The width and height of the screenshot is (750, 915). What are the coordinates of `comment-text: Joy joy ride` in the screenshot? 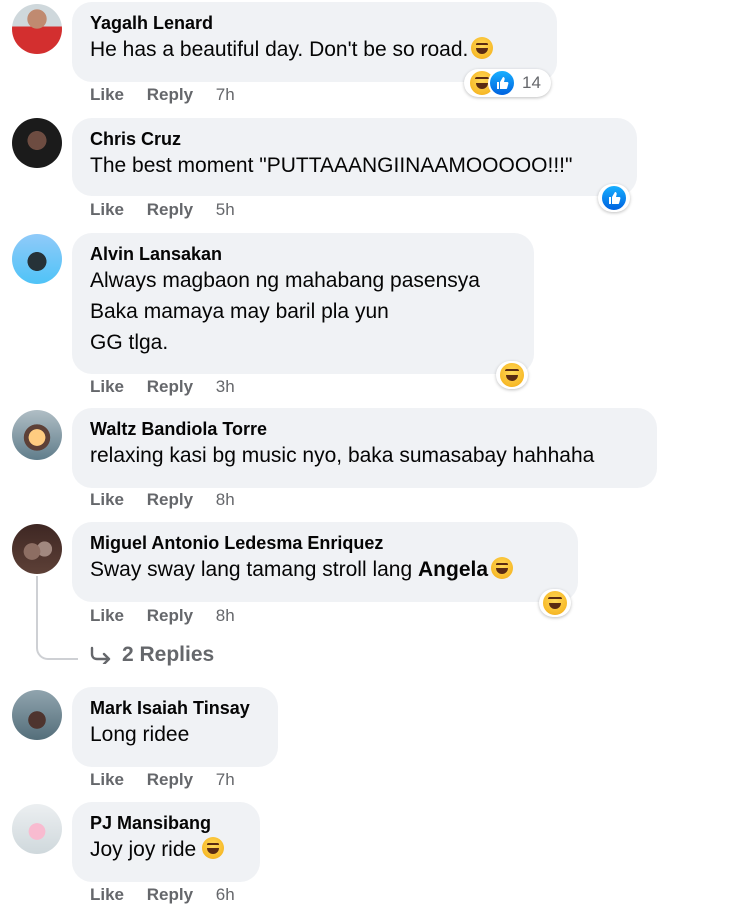 It's located at (166, 849).